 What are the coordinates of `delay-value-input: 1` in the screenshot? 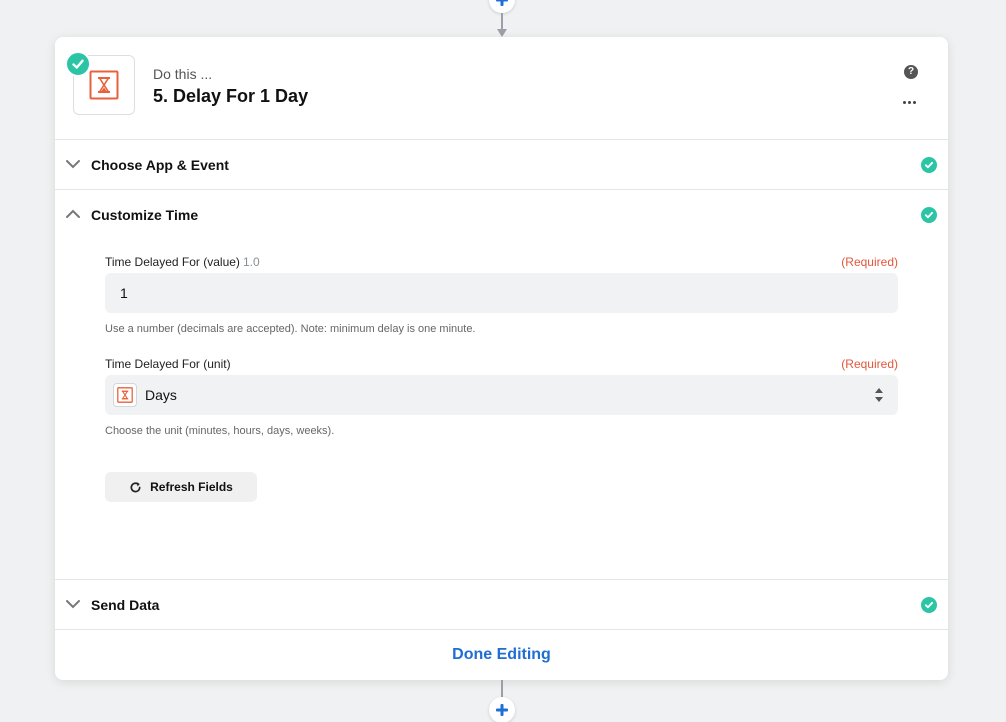 It's located at (501, 293).